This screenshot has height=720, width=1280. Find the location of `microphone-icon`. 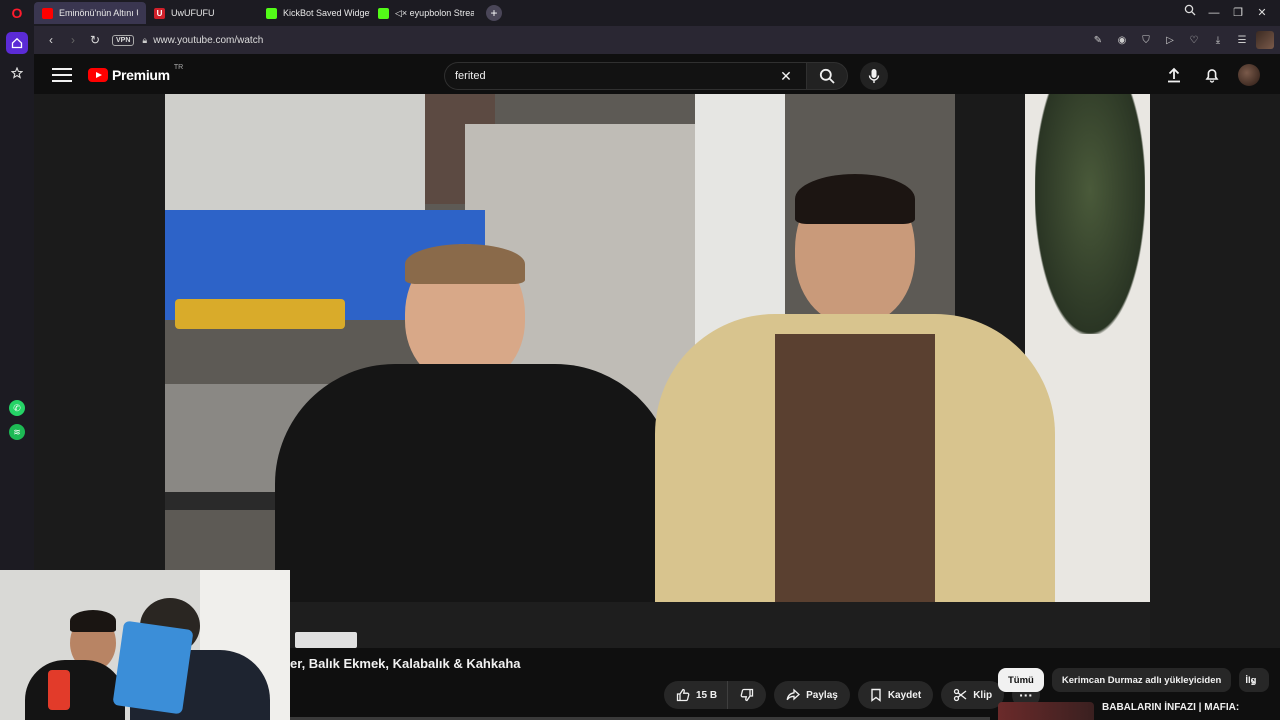

microphone-icon is located at coordinates (874, 76).